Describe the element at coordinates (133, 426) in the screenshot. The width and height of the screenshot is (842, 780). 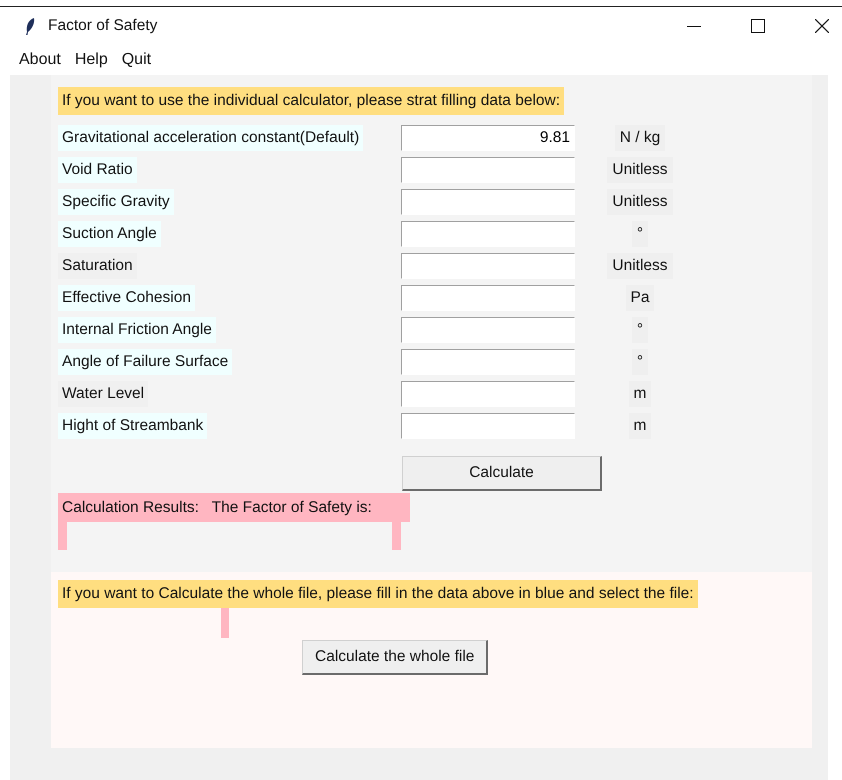
I see `field-label: Hight of Streambank` at that location.